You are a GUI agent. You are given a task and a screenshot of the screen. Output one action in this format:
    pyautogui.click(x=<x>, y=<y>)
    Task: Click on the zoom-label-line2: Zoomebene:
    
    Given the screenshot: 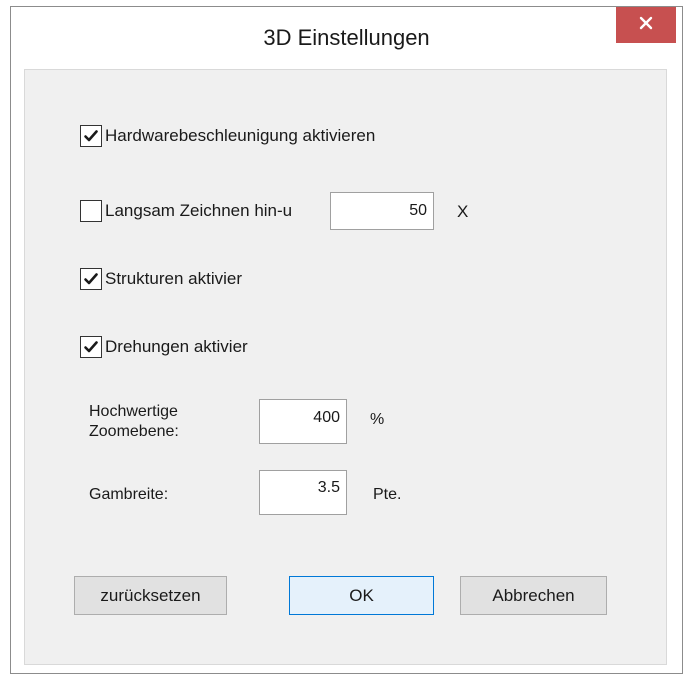 What is the action you would take?
    pyautogui.click(x=134, y=431)
    